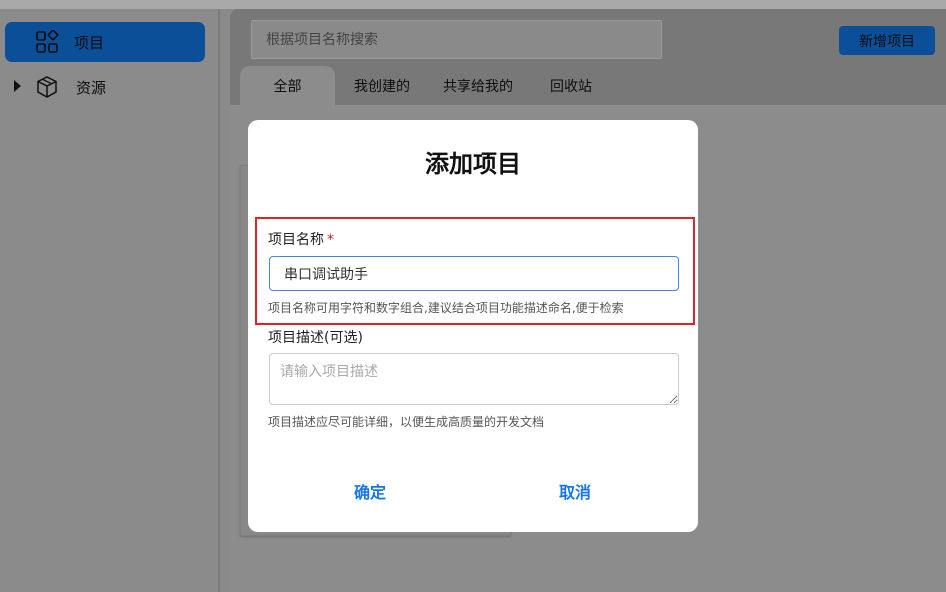 The width and height of the screenshot is (946, 592). What do you see at coordinates (478, 85) in the screenshot?
I see `tab-shared-with-me: 共享给我的` at bounding box center [478, 85].